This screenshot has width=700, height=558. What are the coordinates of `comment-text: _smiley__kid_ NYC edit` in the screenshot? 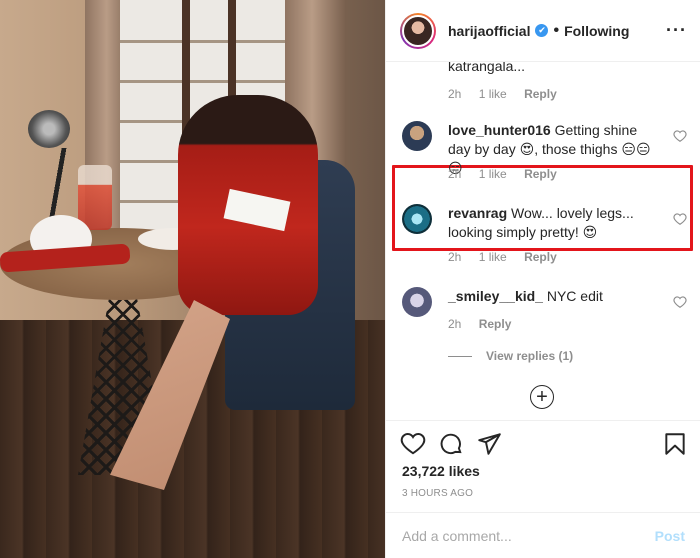 It's located at (553, 296).